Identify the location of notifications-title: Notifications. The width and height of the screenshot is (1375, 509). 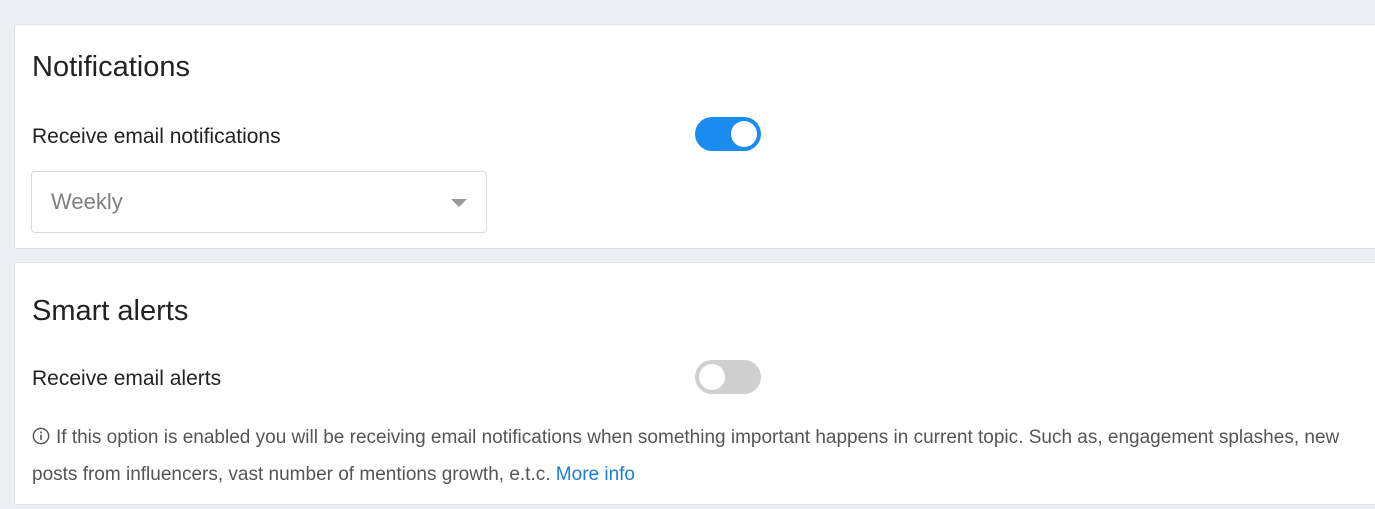
(111, 67).